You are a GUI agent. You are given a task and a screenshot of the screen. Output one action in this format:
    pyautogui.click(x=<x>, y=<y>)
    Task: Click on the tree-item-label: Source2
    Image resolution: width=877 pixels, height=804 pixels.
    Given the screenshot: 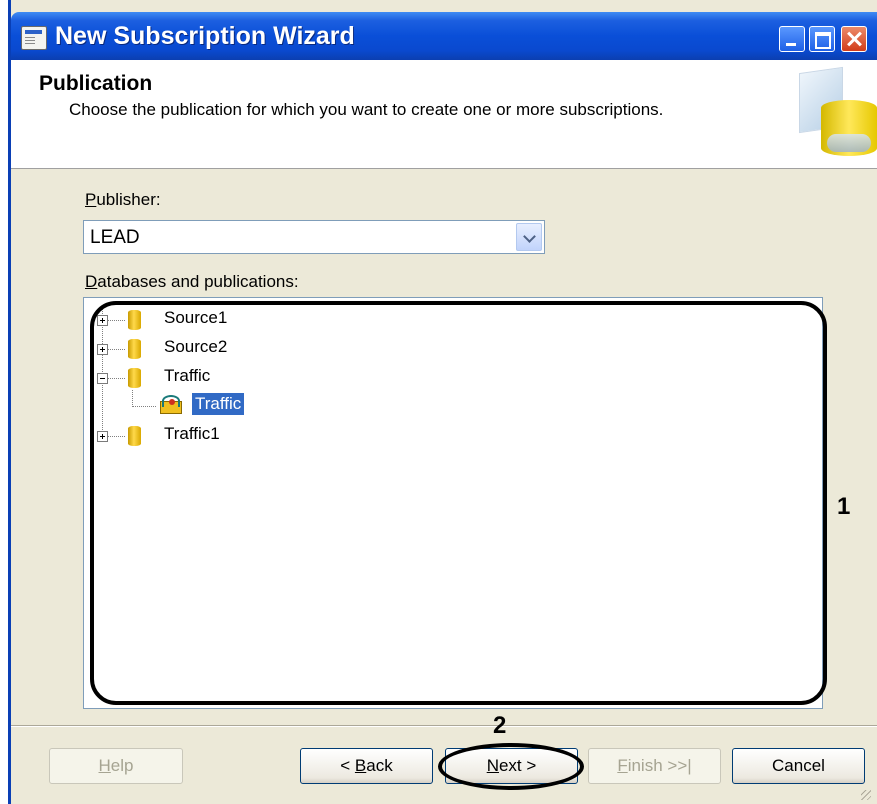 What is the action you would take?
    pyautogui.click(x=196, y=346)
    